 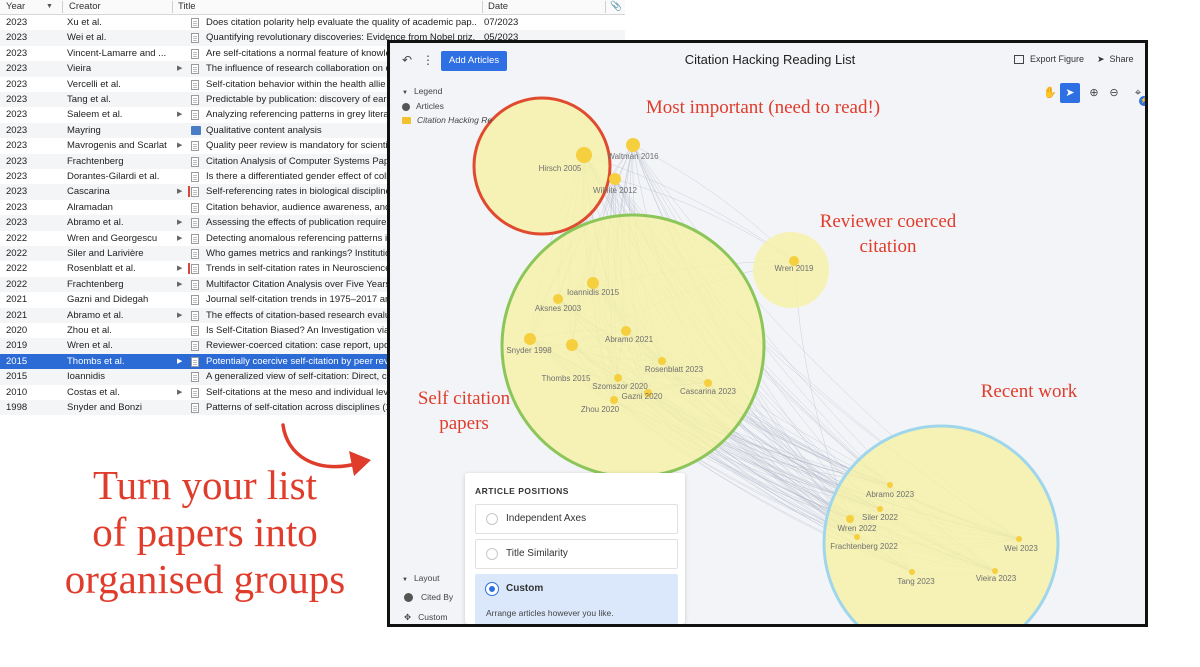 I want to click on legend-collection-label: Citation Hacking Re, so click(x=455, y=120).